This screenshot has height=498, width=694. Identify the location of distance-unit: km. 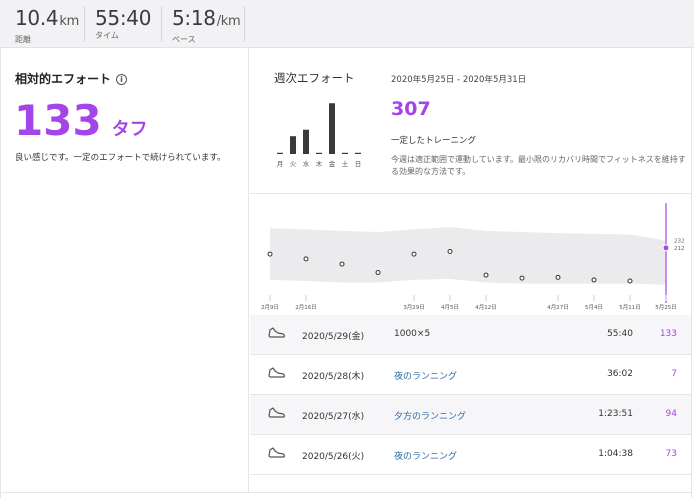
(69, 21).